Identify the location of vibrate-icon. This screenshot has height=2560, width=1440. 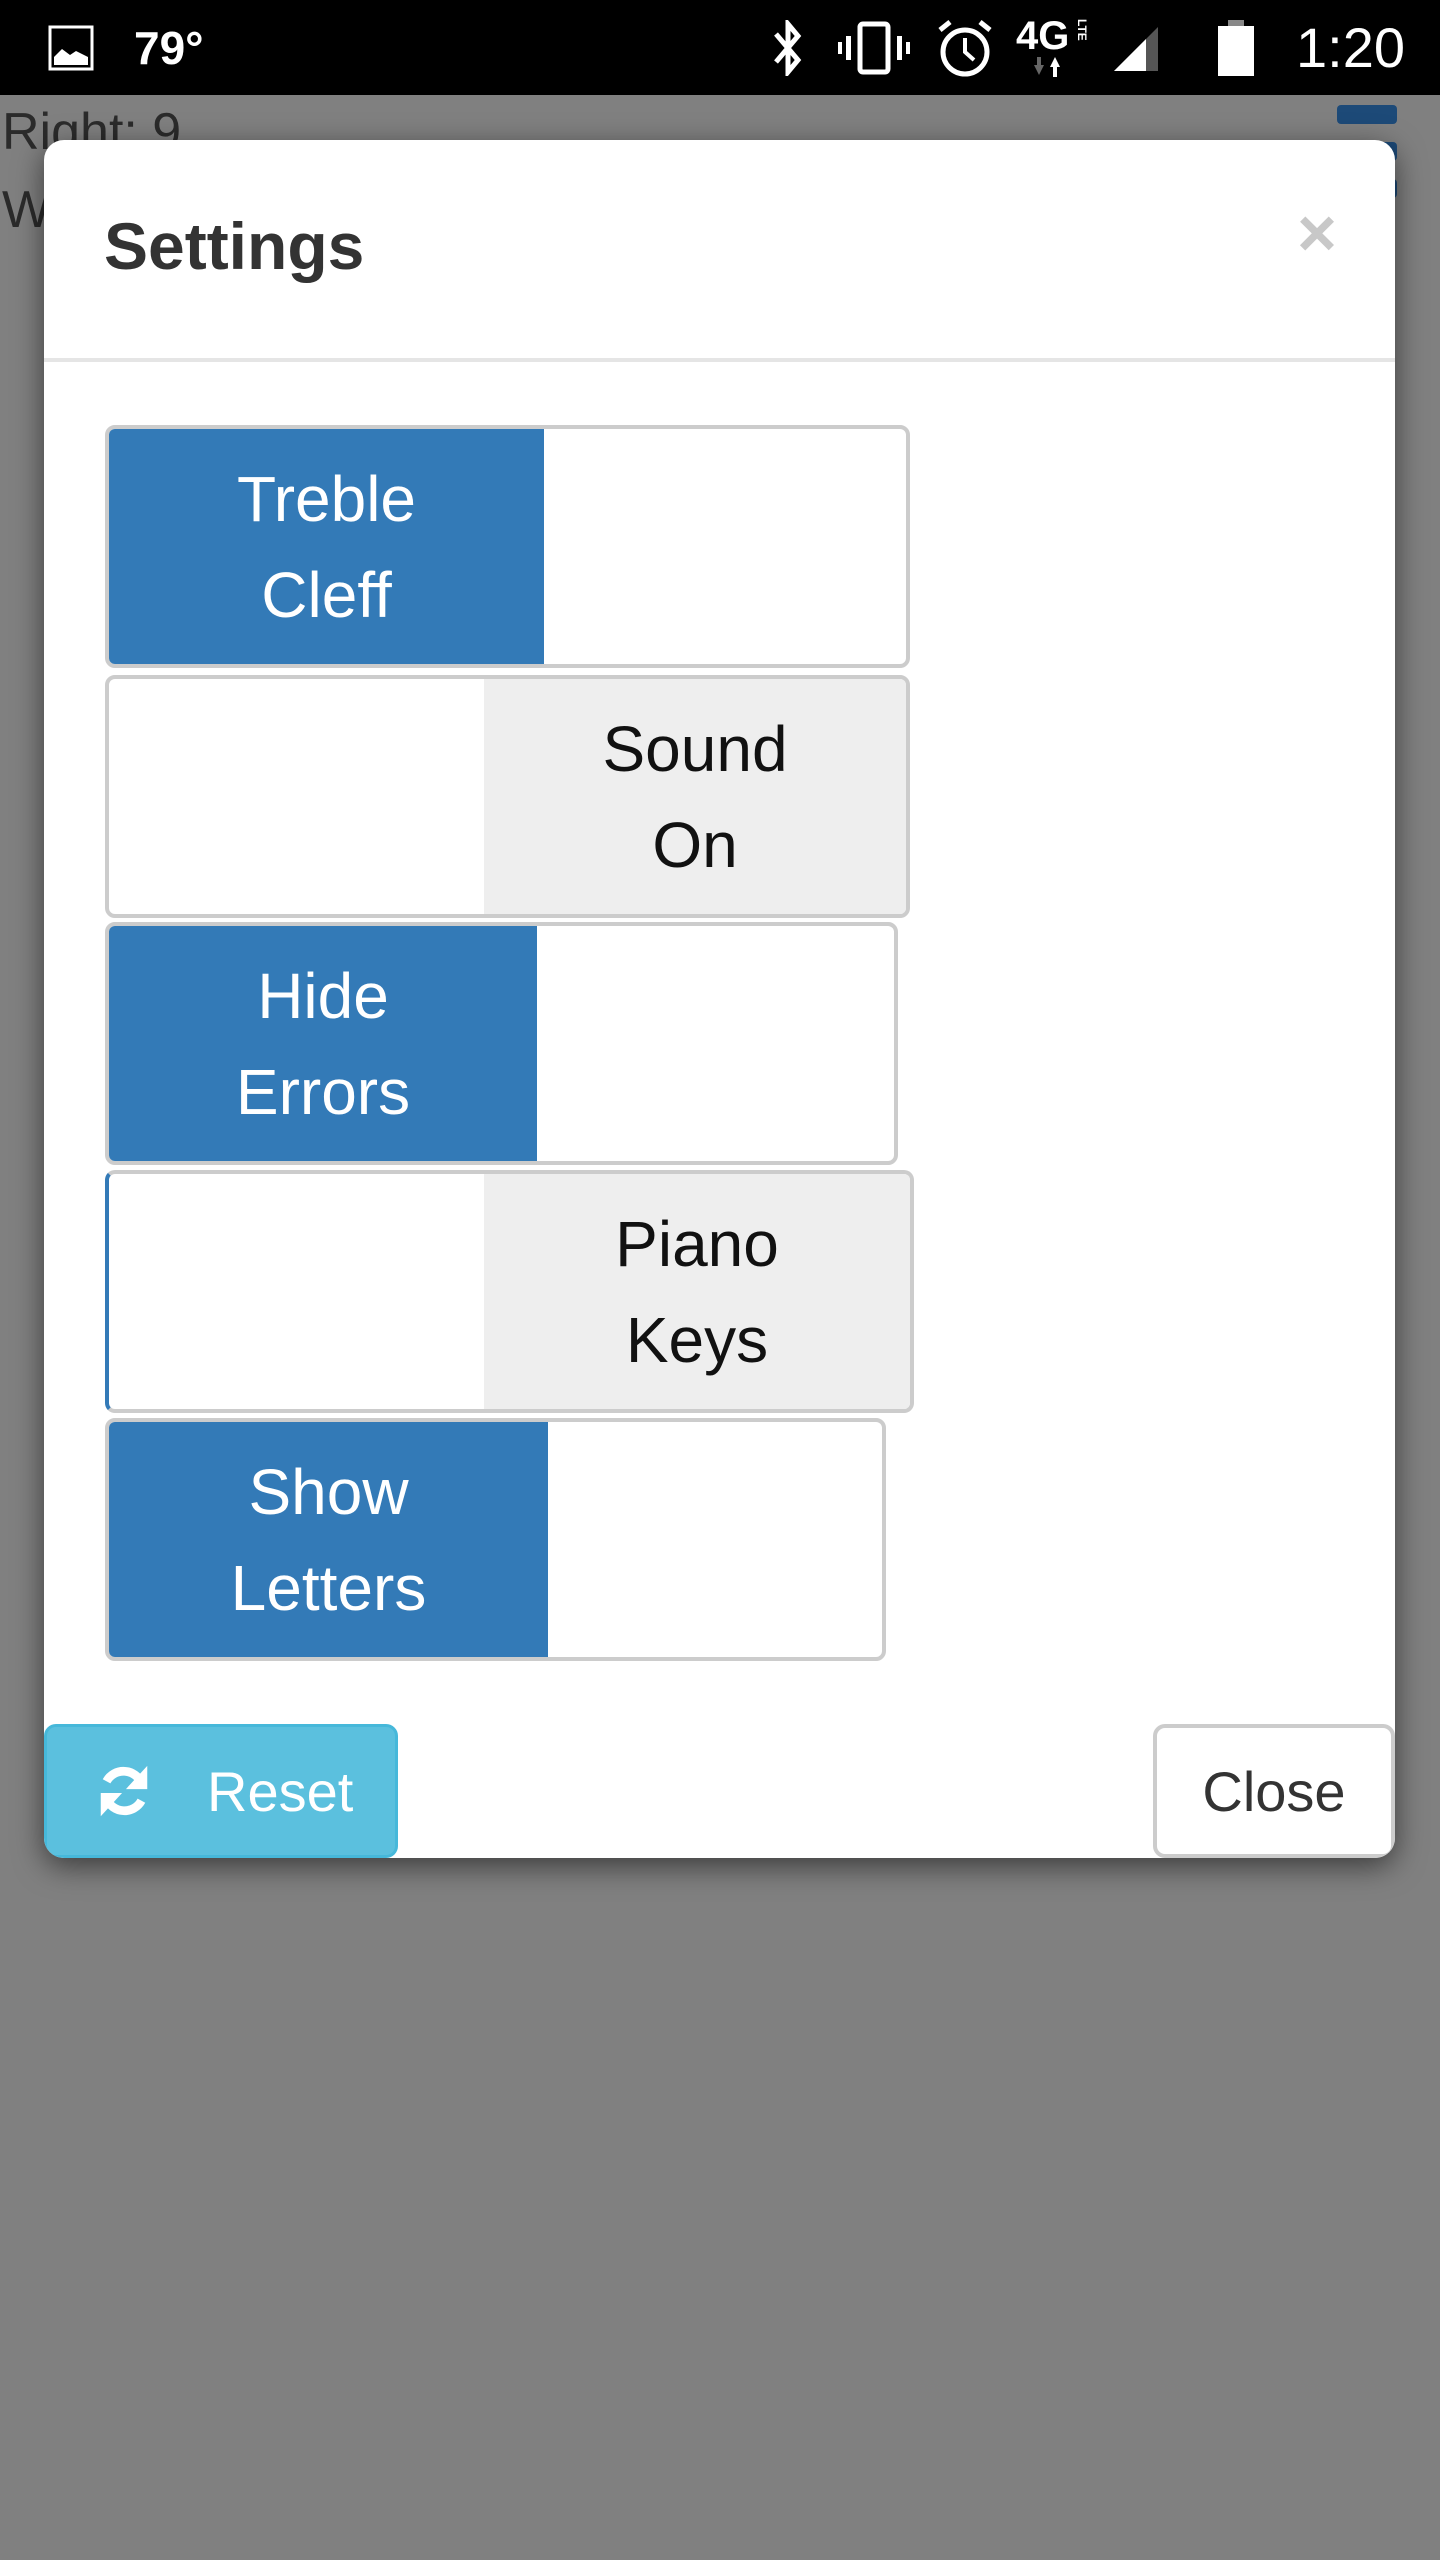
(874, 47).